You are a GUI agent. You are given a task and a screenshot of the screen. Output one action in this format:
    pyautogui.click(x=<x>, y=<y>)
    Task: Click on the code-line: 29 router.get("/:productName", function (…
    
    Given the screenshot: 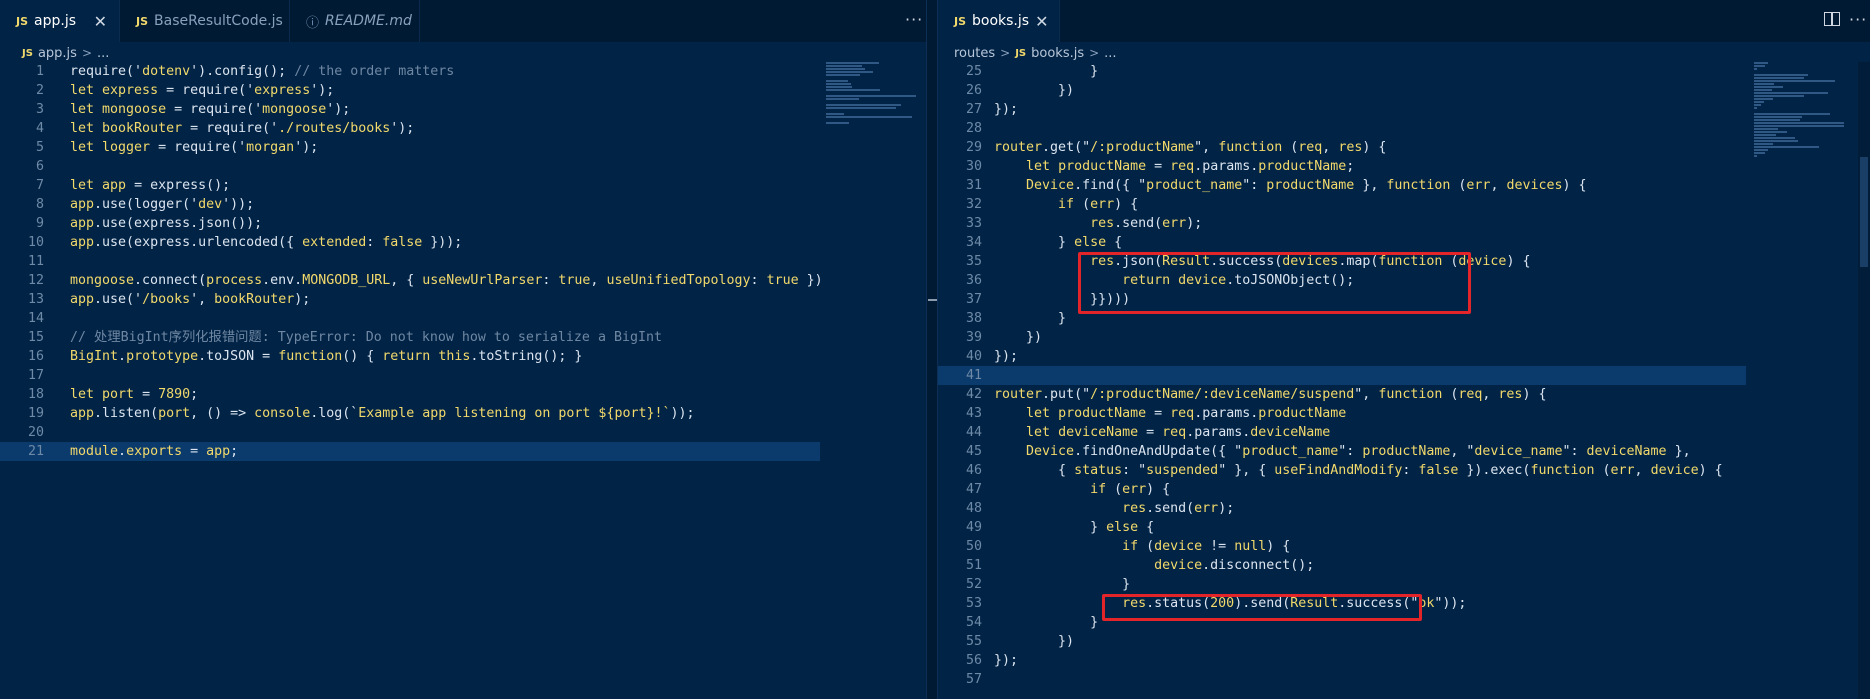 What is the action you would take?
    pyautogui.click(x=1342, y=147)
    